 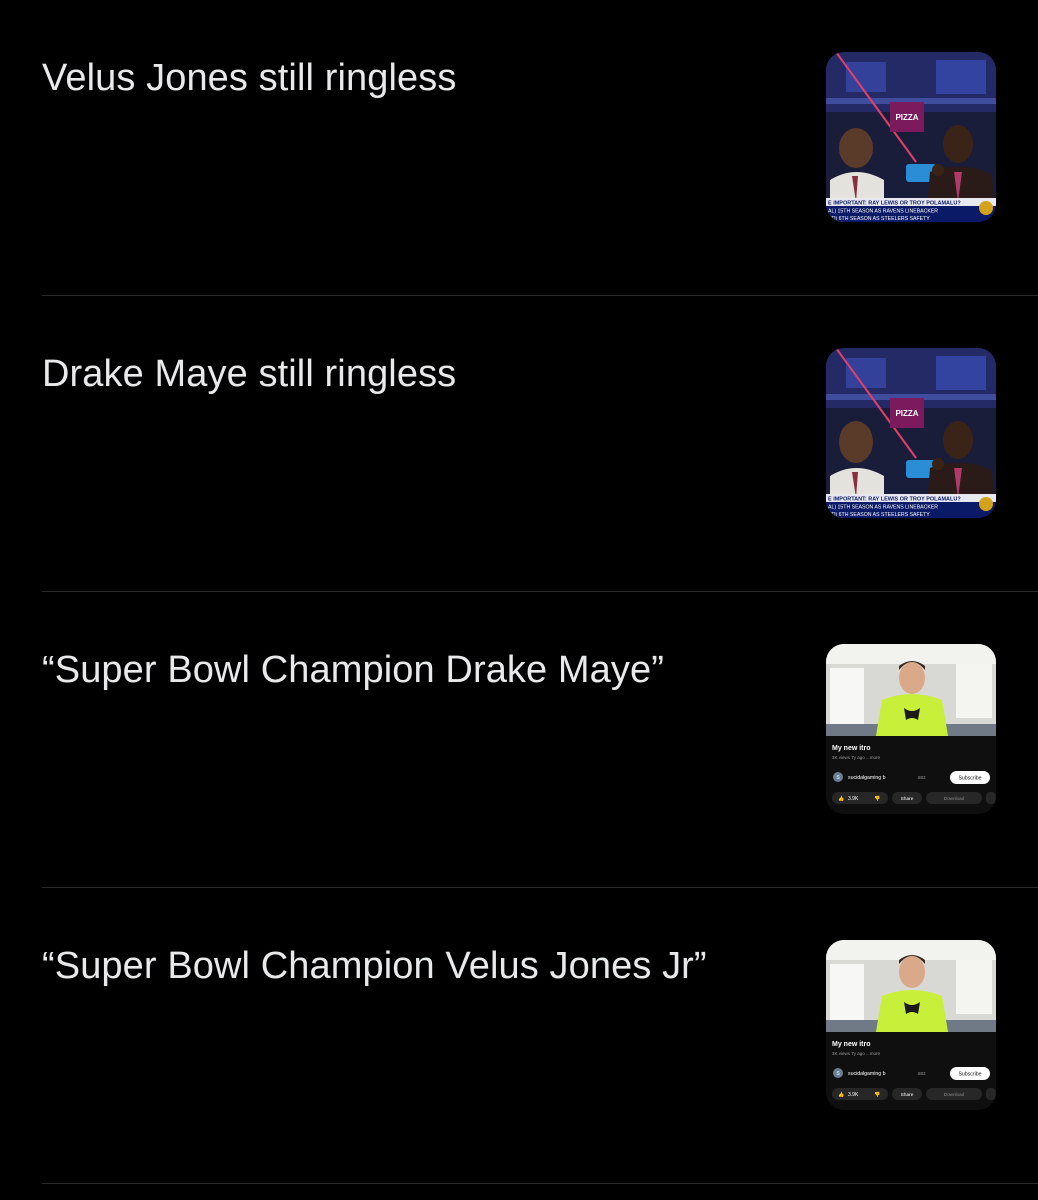 What do you see at coordinates (249, 374) in the screenshot?
I see `post-text: Drake Maye still ringless` at bounding box center [249, 374].